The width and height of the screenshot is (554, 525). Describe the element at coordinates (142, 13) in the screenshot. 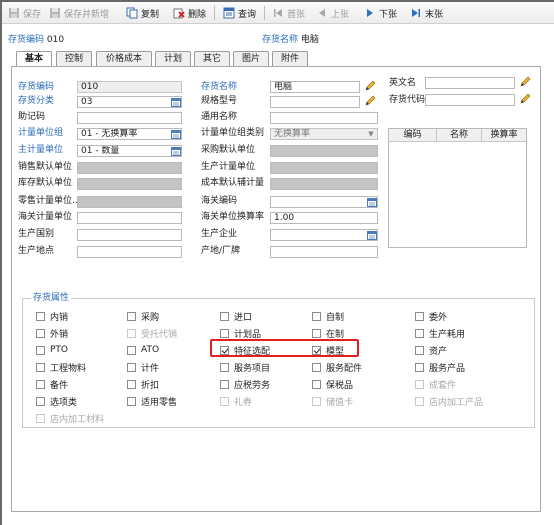

I see `copy-button: 复制` at that location.